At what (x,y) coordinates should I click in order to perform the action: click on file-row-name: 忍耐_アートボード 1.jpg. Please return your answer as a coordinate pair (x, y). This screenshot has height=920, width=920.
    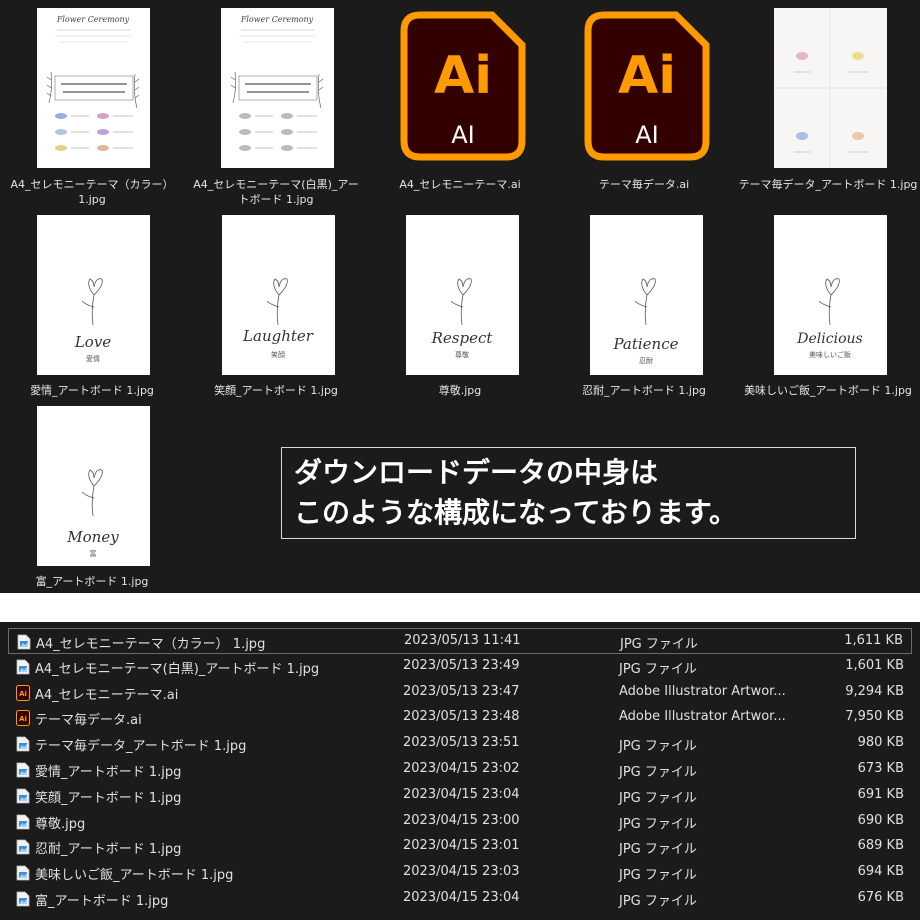
    Looking at the image, I should click on (108, 850).